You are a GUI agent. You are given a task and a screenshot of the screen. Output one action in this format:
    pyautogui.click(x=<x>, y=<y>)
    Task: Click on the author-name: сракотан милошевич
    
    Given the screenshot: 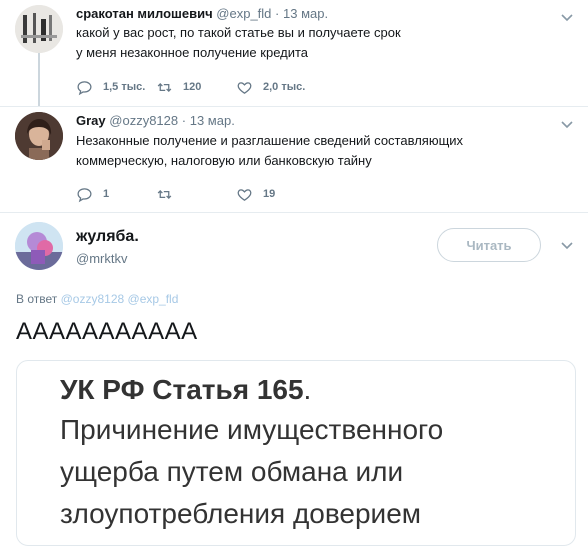 What is the action you would take?
    pyautogui.click(x=144, y=13)
    